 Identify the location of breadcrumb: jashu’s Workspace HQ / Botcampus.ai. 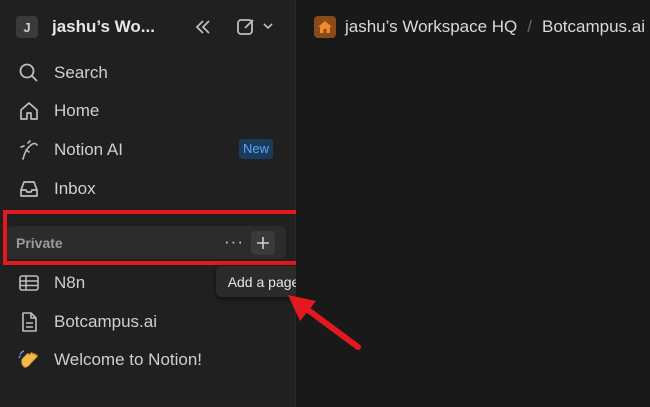
(479, 27).